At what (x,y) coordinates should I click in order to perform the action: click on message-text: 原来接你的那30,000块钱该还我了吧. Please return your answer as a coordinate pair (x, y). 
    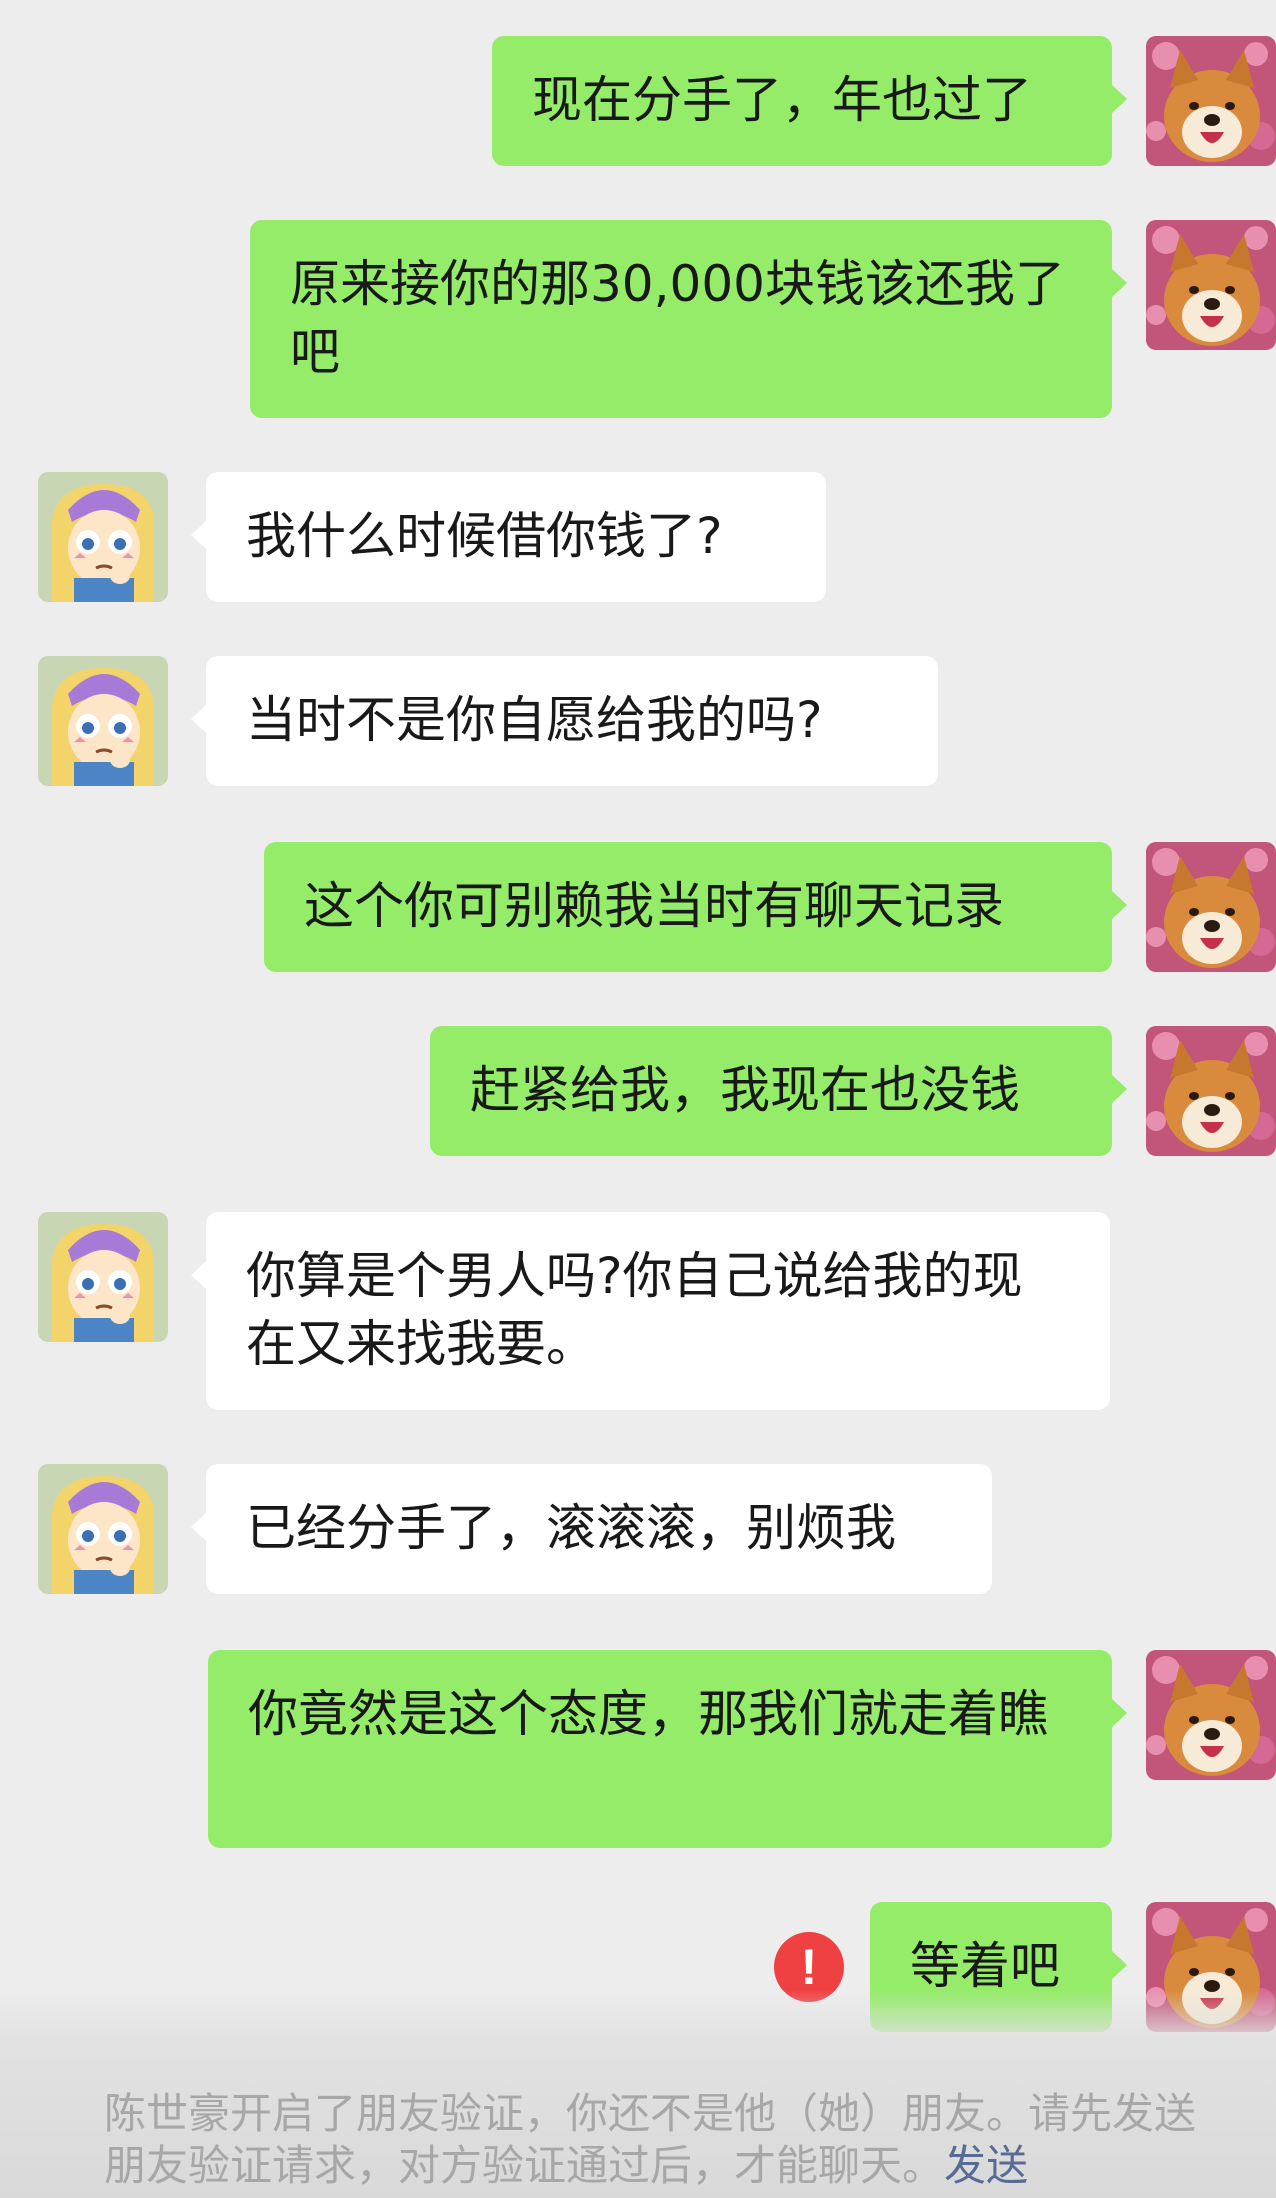
    Looking at the image, I should click on (677, 318).